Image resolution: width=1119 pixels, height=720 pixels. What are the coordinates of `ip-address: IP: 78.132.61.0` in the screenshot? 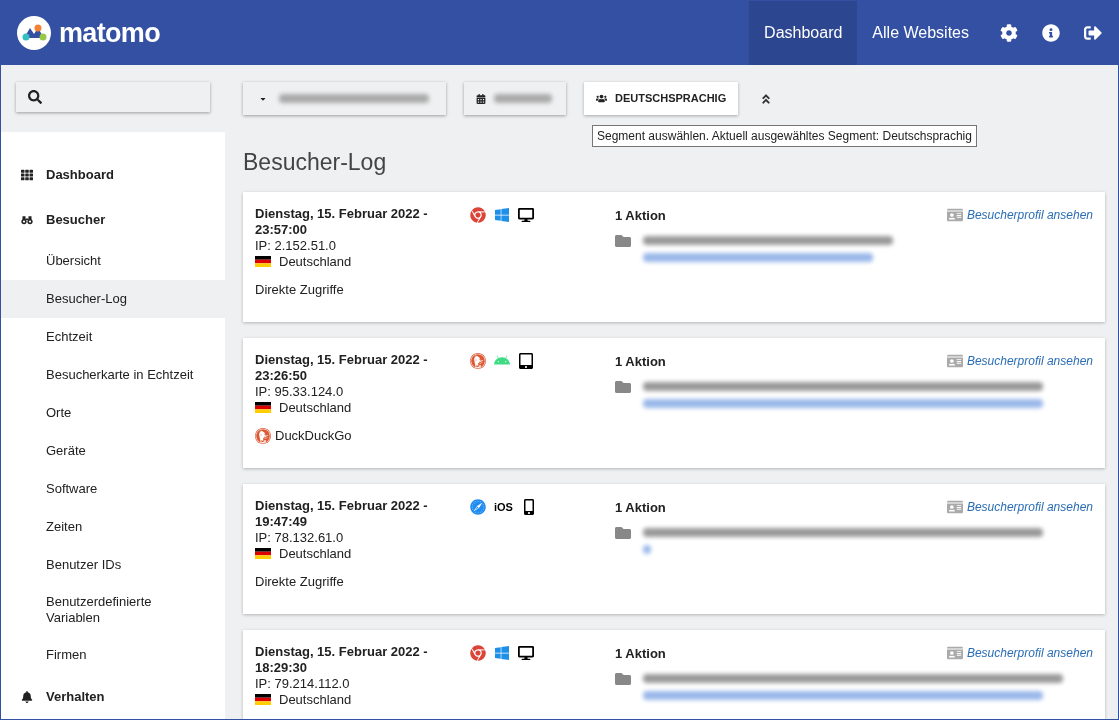 It's located at (300, 537).